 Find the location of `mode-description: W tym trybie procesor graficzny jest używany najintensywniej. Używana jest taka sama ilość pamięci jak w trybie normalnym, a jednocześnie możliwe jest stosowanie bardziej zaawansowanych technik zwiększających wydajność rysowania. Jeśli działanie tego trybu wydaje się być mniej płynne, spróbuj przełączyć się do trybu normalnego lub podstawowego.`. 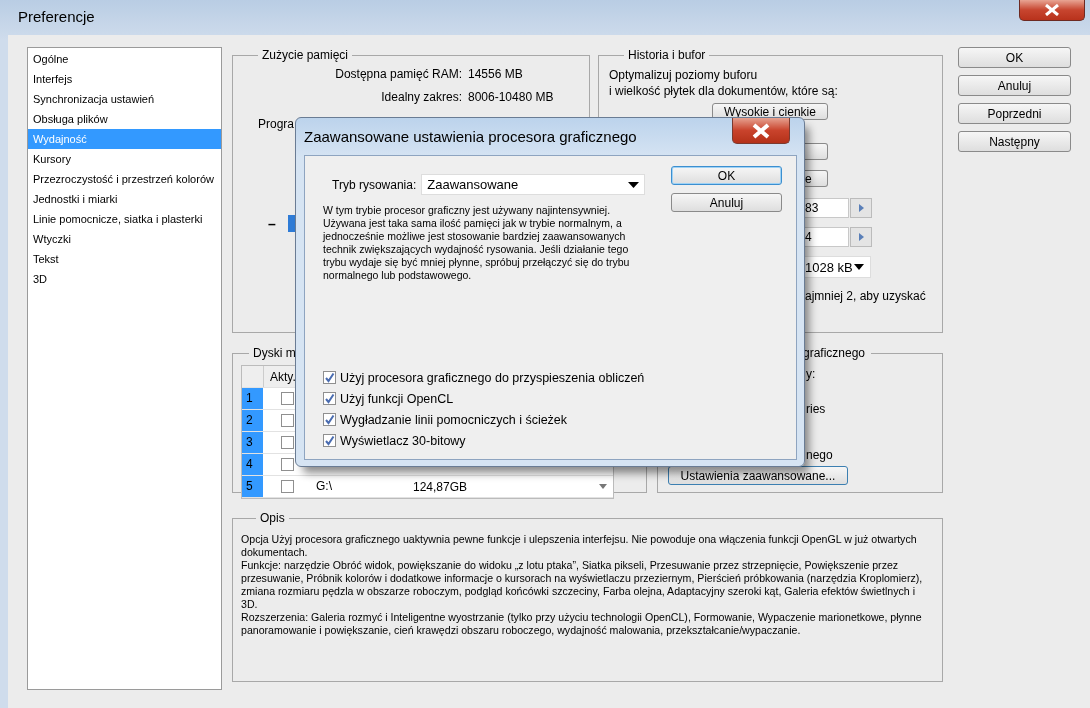

mode-description: W tym trybie procesor graficzny jest używany najintensywniej. Używana jest taka sama ilość pamięci jak w trybie normalnym, a jednocześnie możliwe jest stosowanie bardziej zaawansowanych technik zwiększających wydajność rysowania. Jeśli działanie tego trybu wydaje się być mniej płynne, spróbuj przełączyć się do trybu normalnego lub podstawowego. is located at coordinates (477, 243).